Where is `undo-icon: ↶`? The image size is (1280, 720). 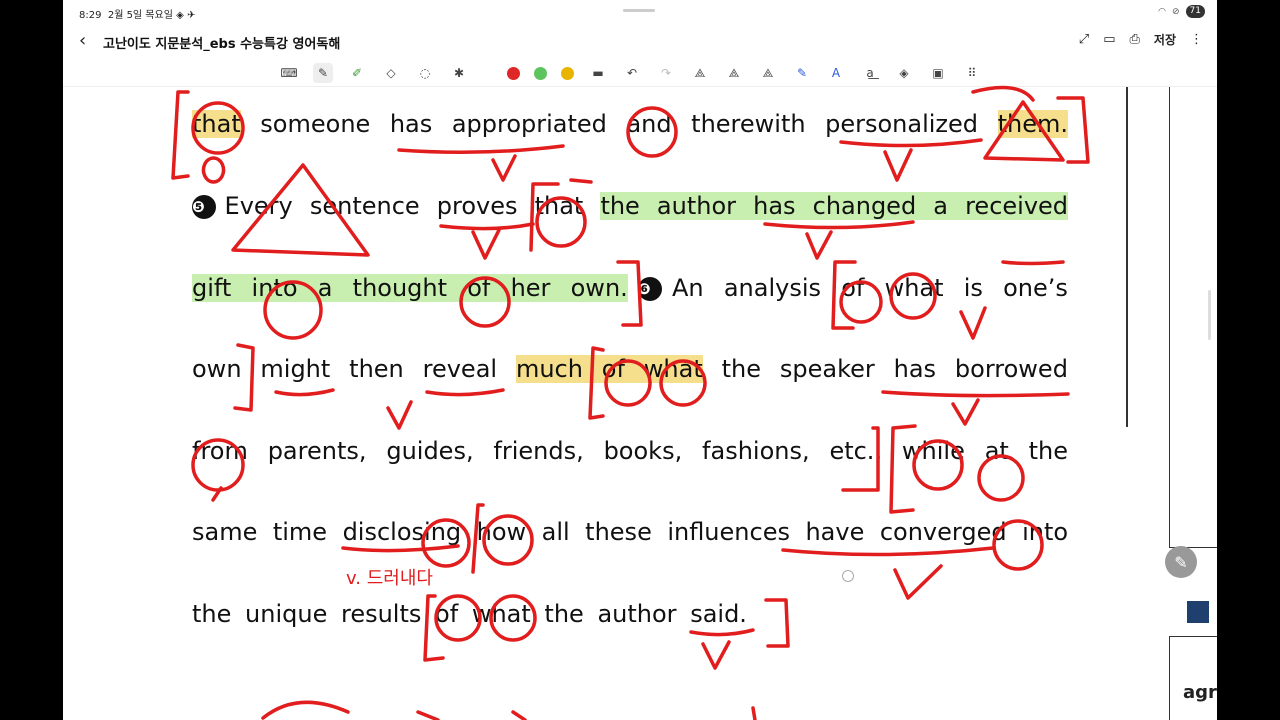
undo-icon: ↶ is located at coordinates (632, 73).